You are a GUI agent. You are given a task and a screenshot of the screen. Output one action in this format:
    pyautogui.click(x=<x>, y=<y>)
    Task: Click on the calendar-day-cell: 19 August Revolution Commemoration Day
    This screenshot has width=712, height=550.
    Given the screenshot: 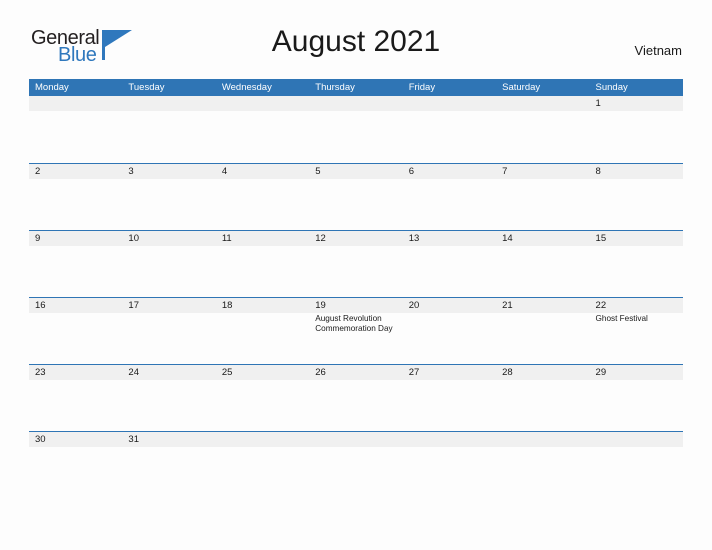 What is the action you would take?
    pyautogui.click(x=356, y=331)
    